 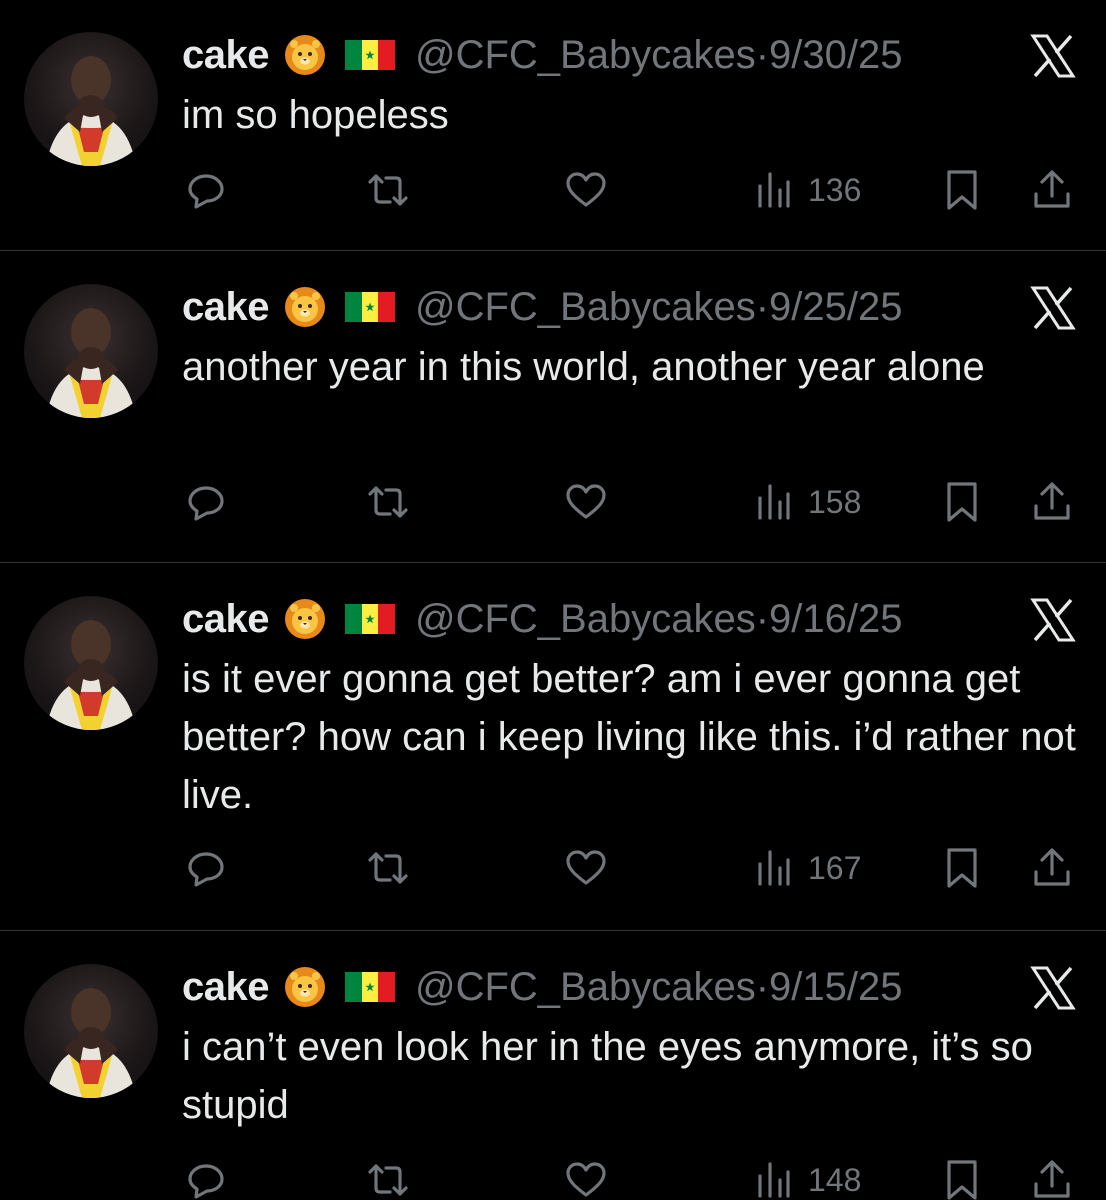 What do you see at coordinates (835, 1179) in the screenshot?
I see `views-count: 148` at bounding box center [835, 1179].